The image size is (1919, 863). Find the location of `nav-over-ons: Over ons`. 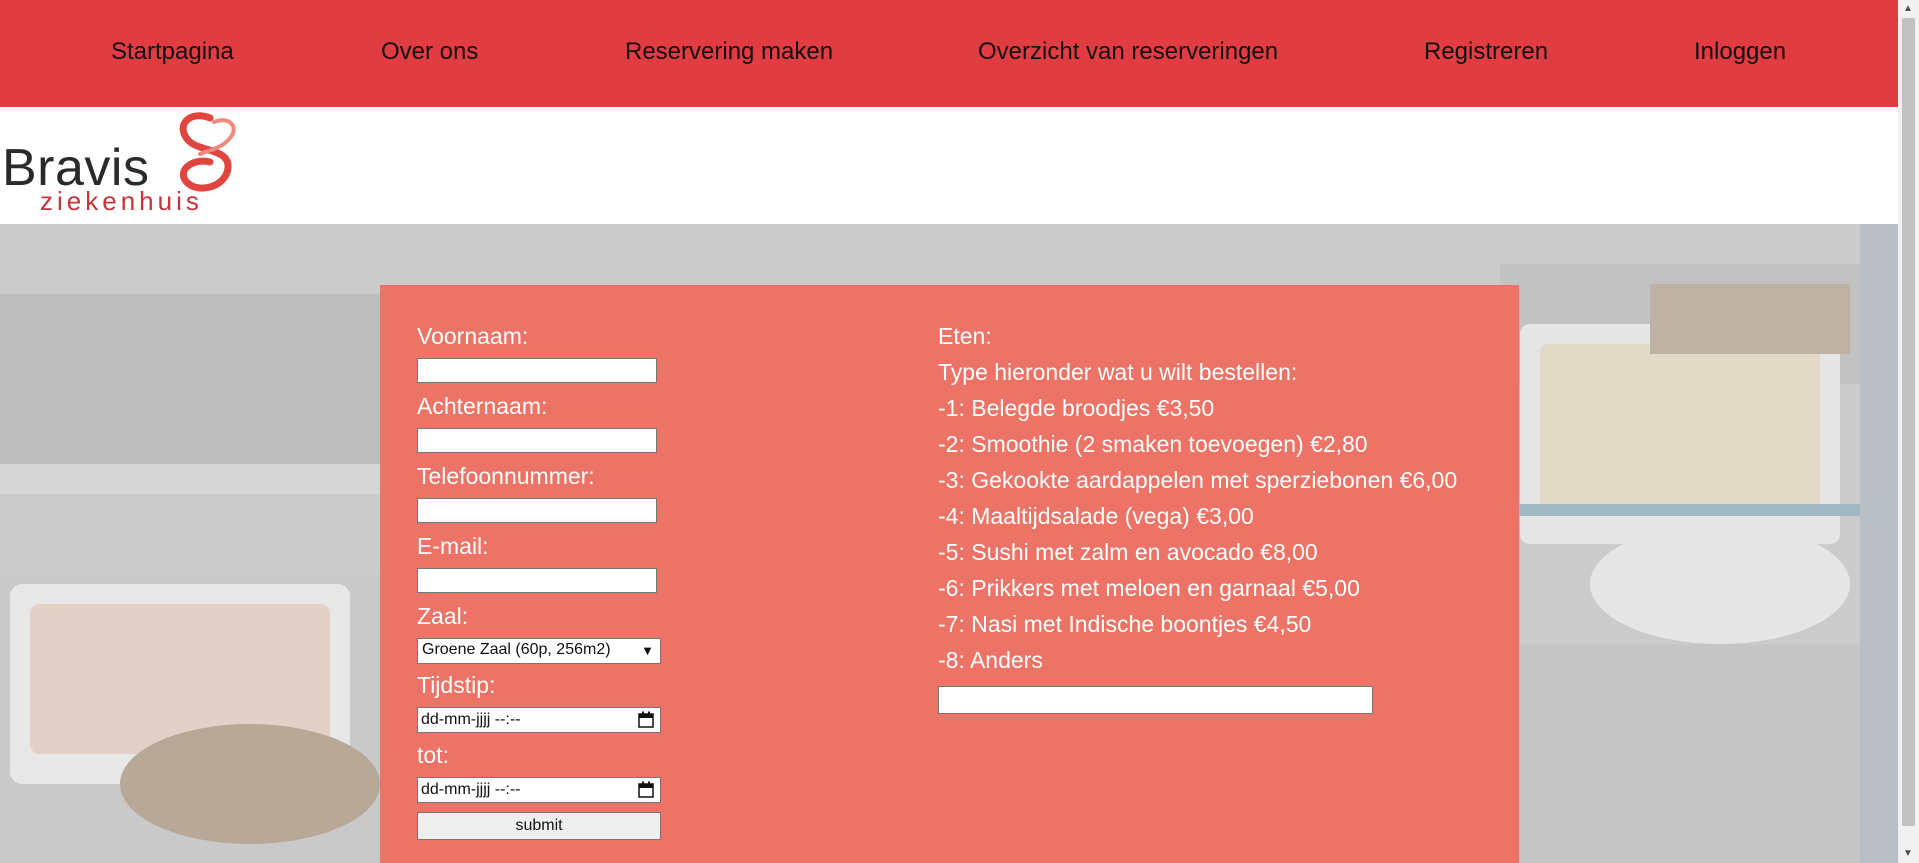

nav-over-ons: Over ons is located at coordinates (429, 52).